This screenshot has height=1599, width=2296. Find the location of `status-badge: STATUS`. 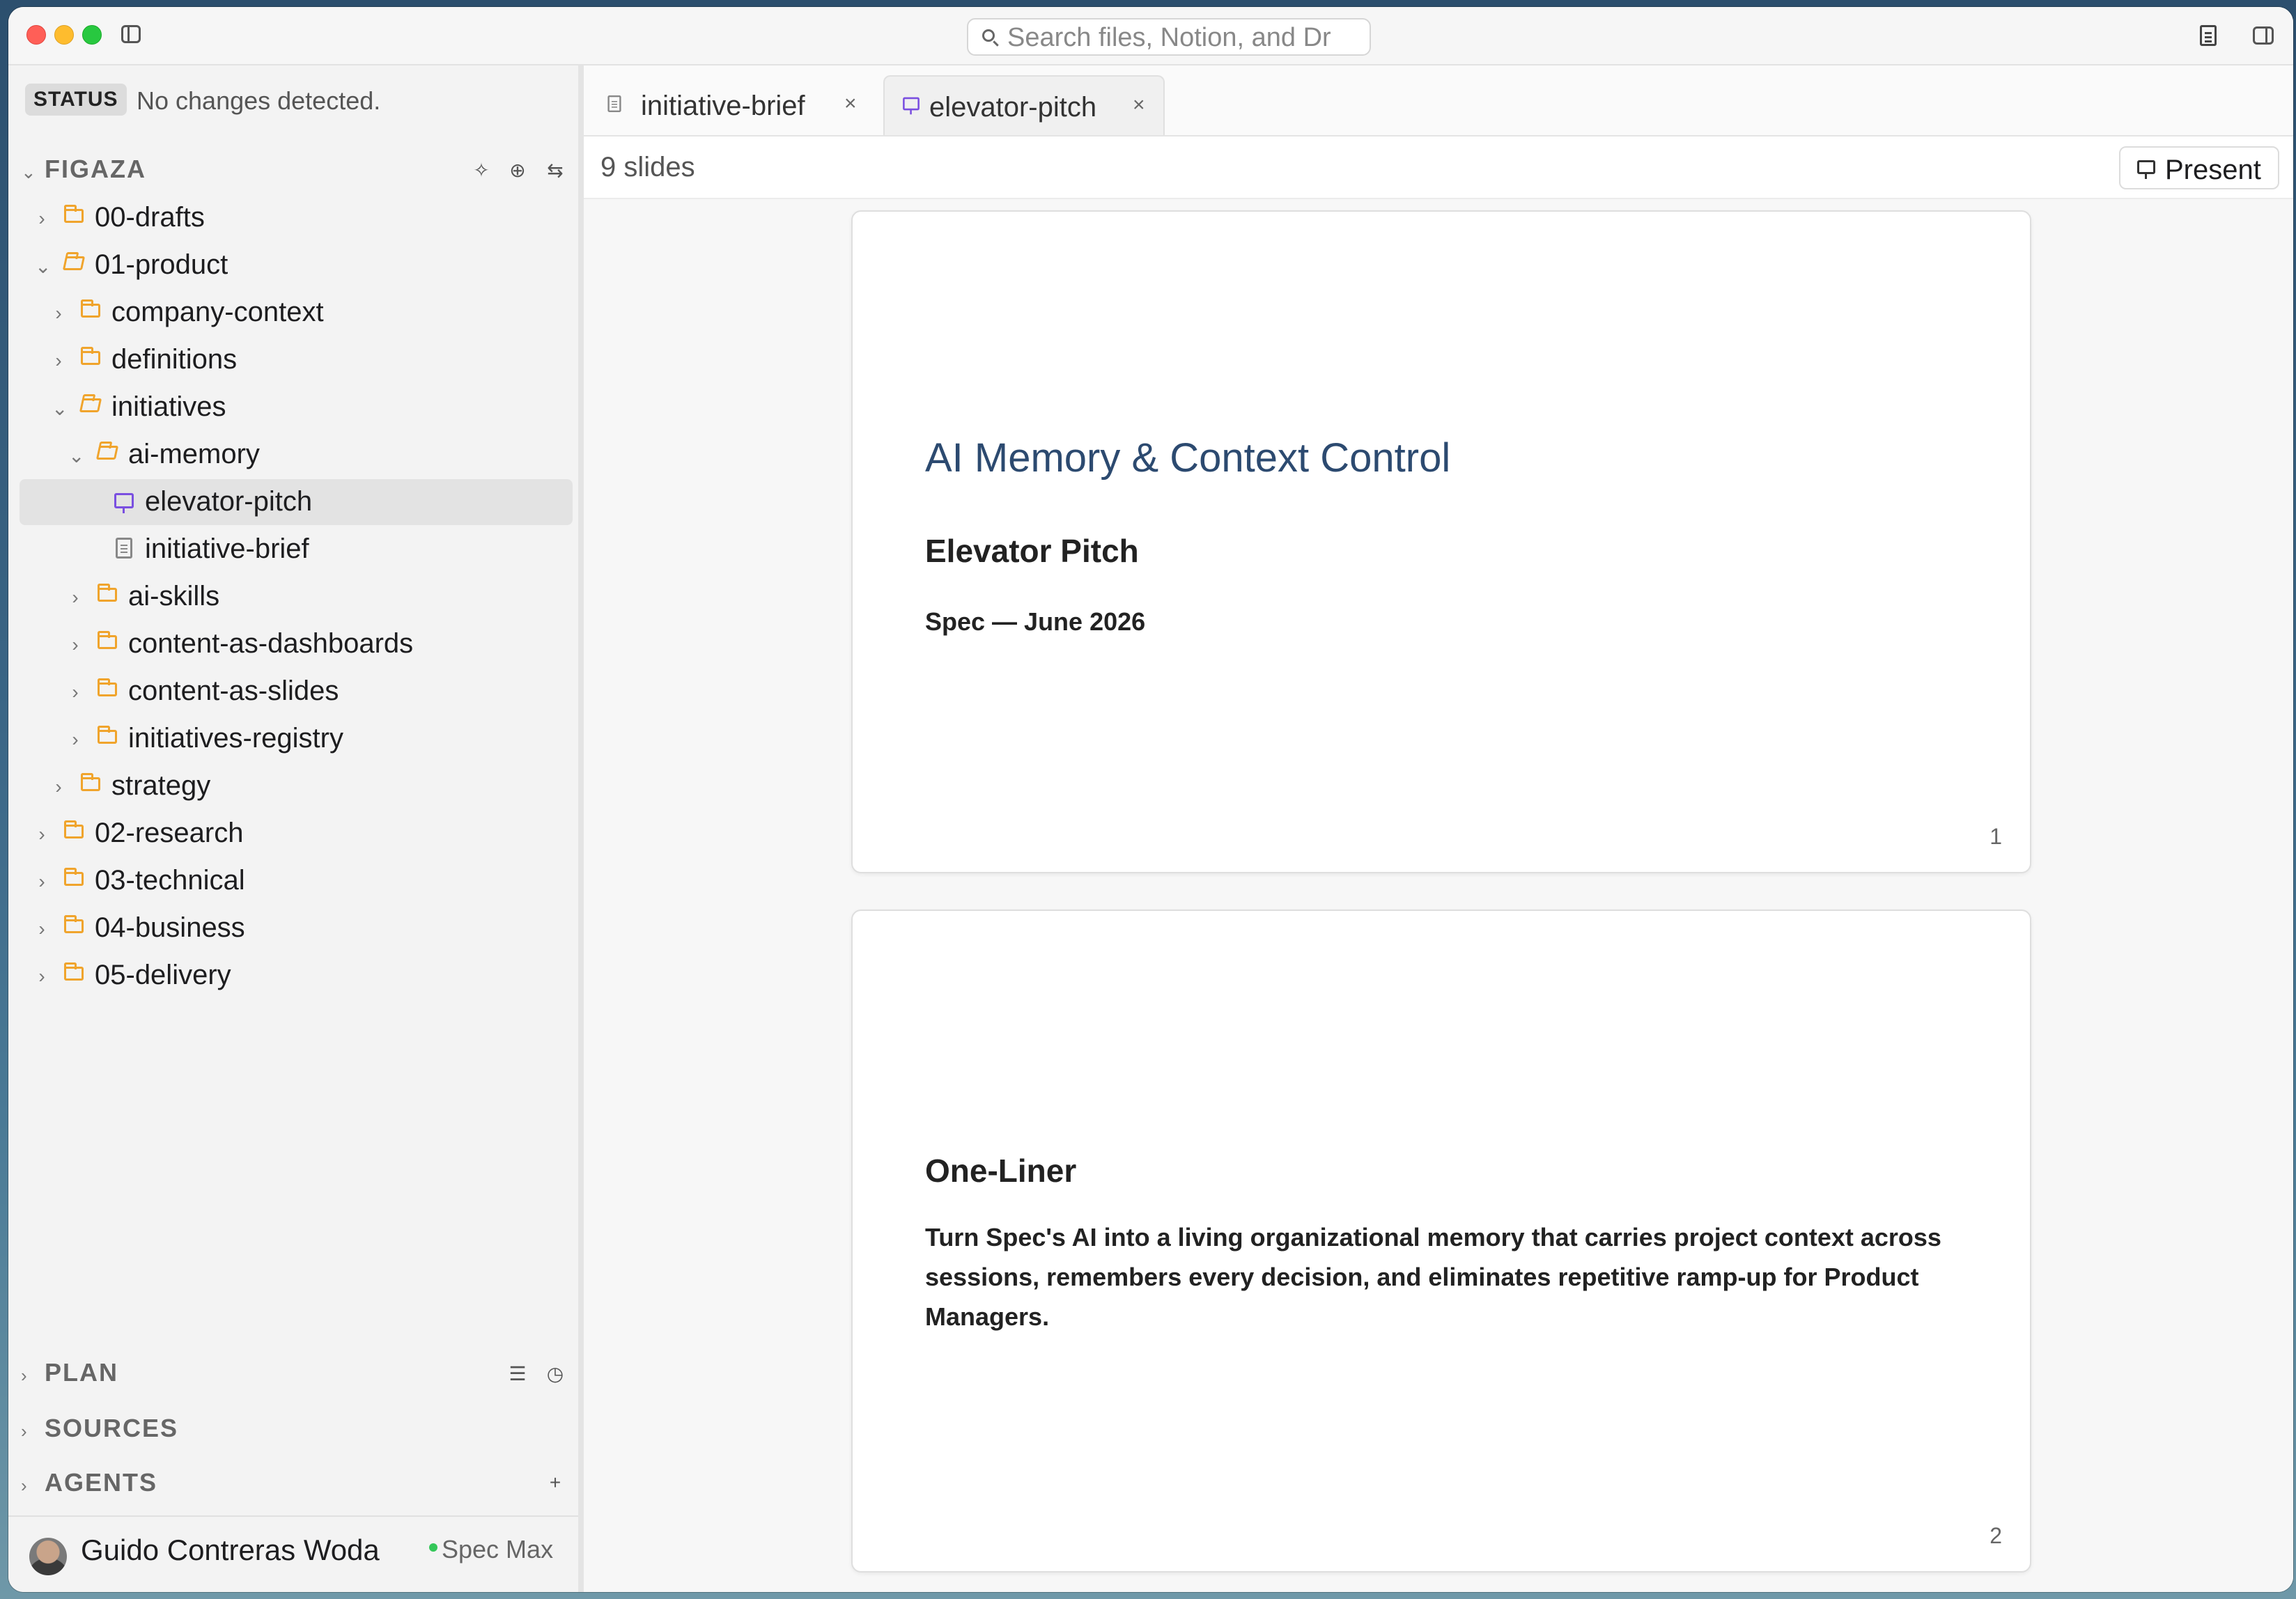

status-badge: STATUS is located at coordinates (76, 100).